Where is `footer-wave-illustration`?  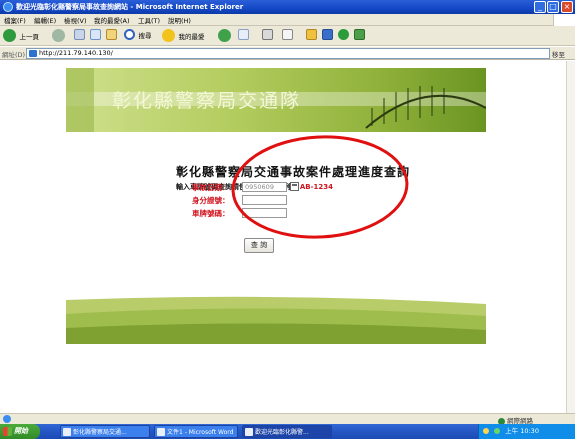 footer-wave-illustration is located at coordinates (276, 319).